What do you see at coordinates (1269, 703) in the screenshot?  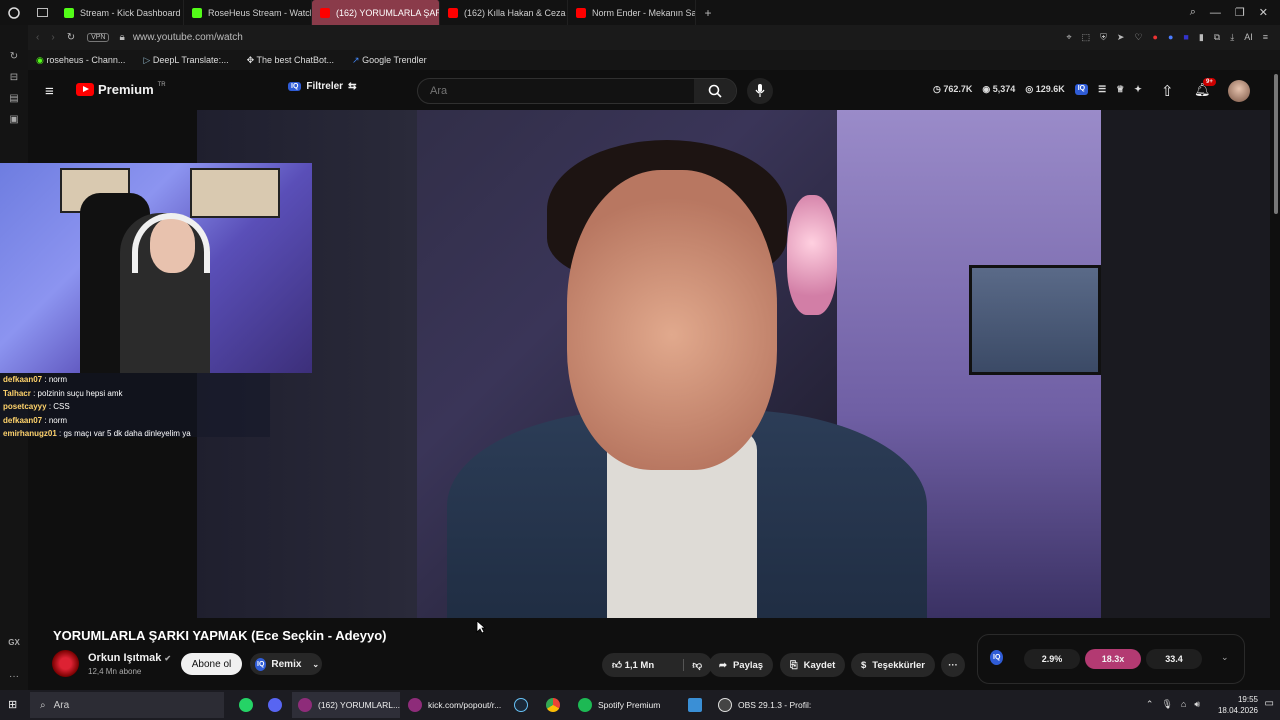 I see `notification-center-icon: ▭` at bounding box center [1269, 703].